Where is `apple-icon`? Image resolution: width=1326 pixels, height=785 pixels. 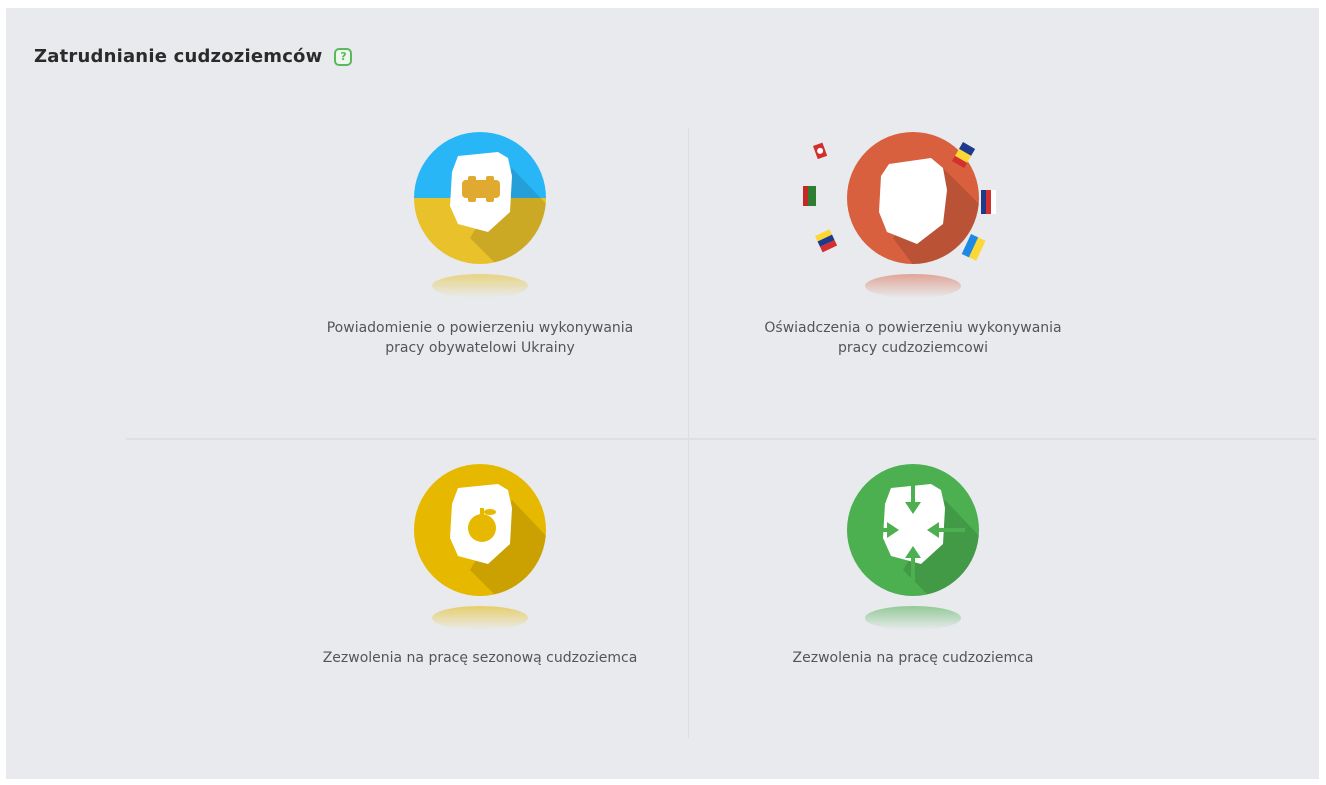 apple-icon is located at coordinates (480, 547).